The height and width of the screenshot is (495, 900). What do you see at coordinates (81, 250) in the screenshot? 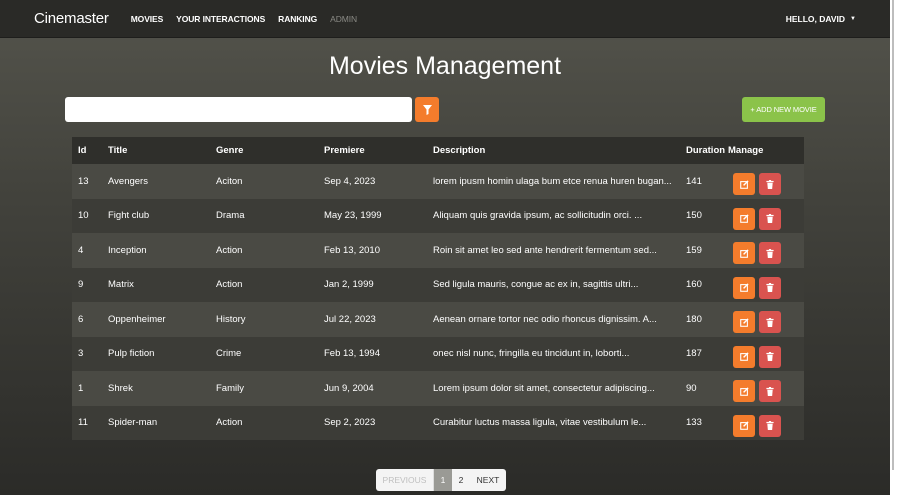
I see `cell-id: 4` at bounding box center [81, 250].